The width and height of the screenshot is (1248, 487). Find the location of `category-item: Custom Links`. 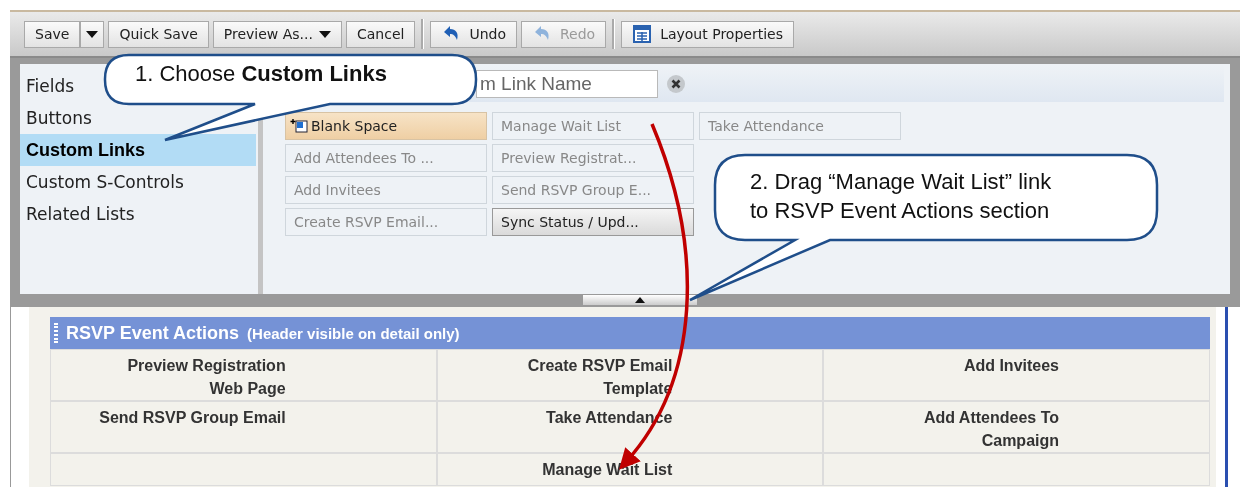

category-item: Custom Links is located at coordinates (138, 150).